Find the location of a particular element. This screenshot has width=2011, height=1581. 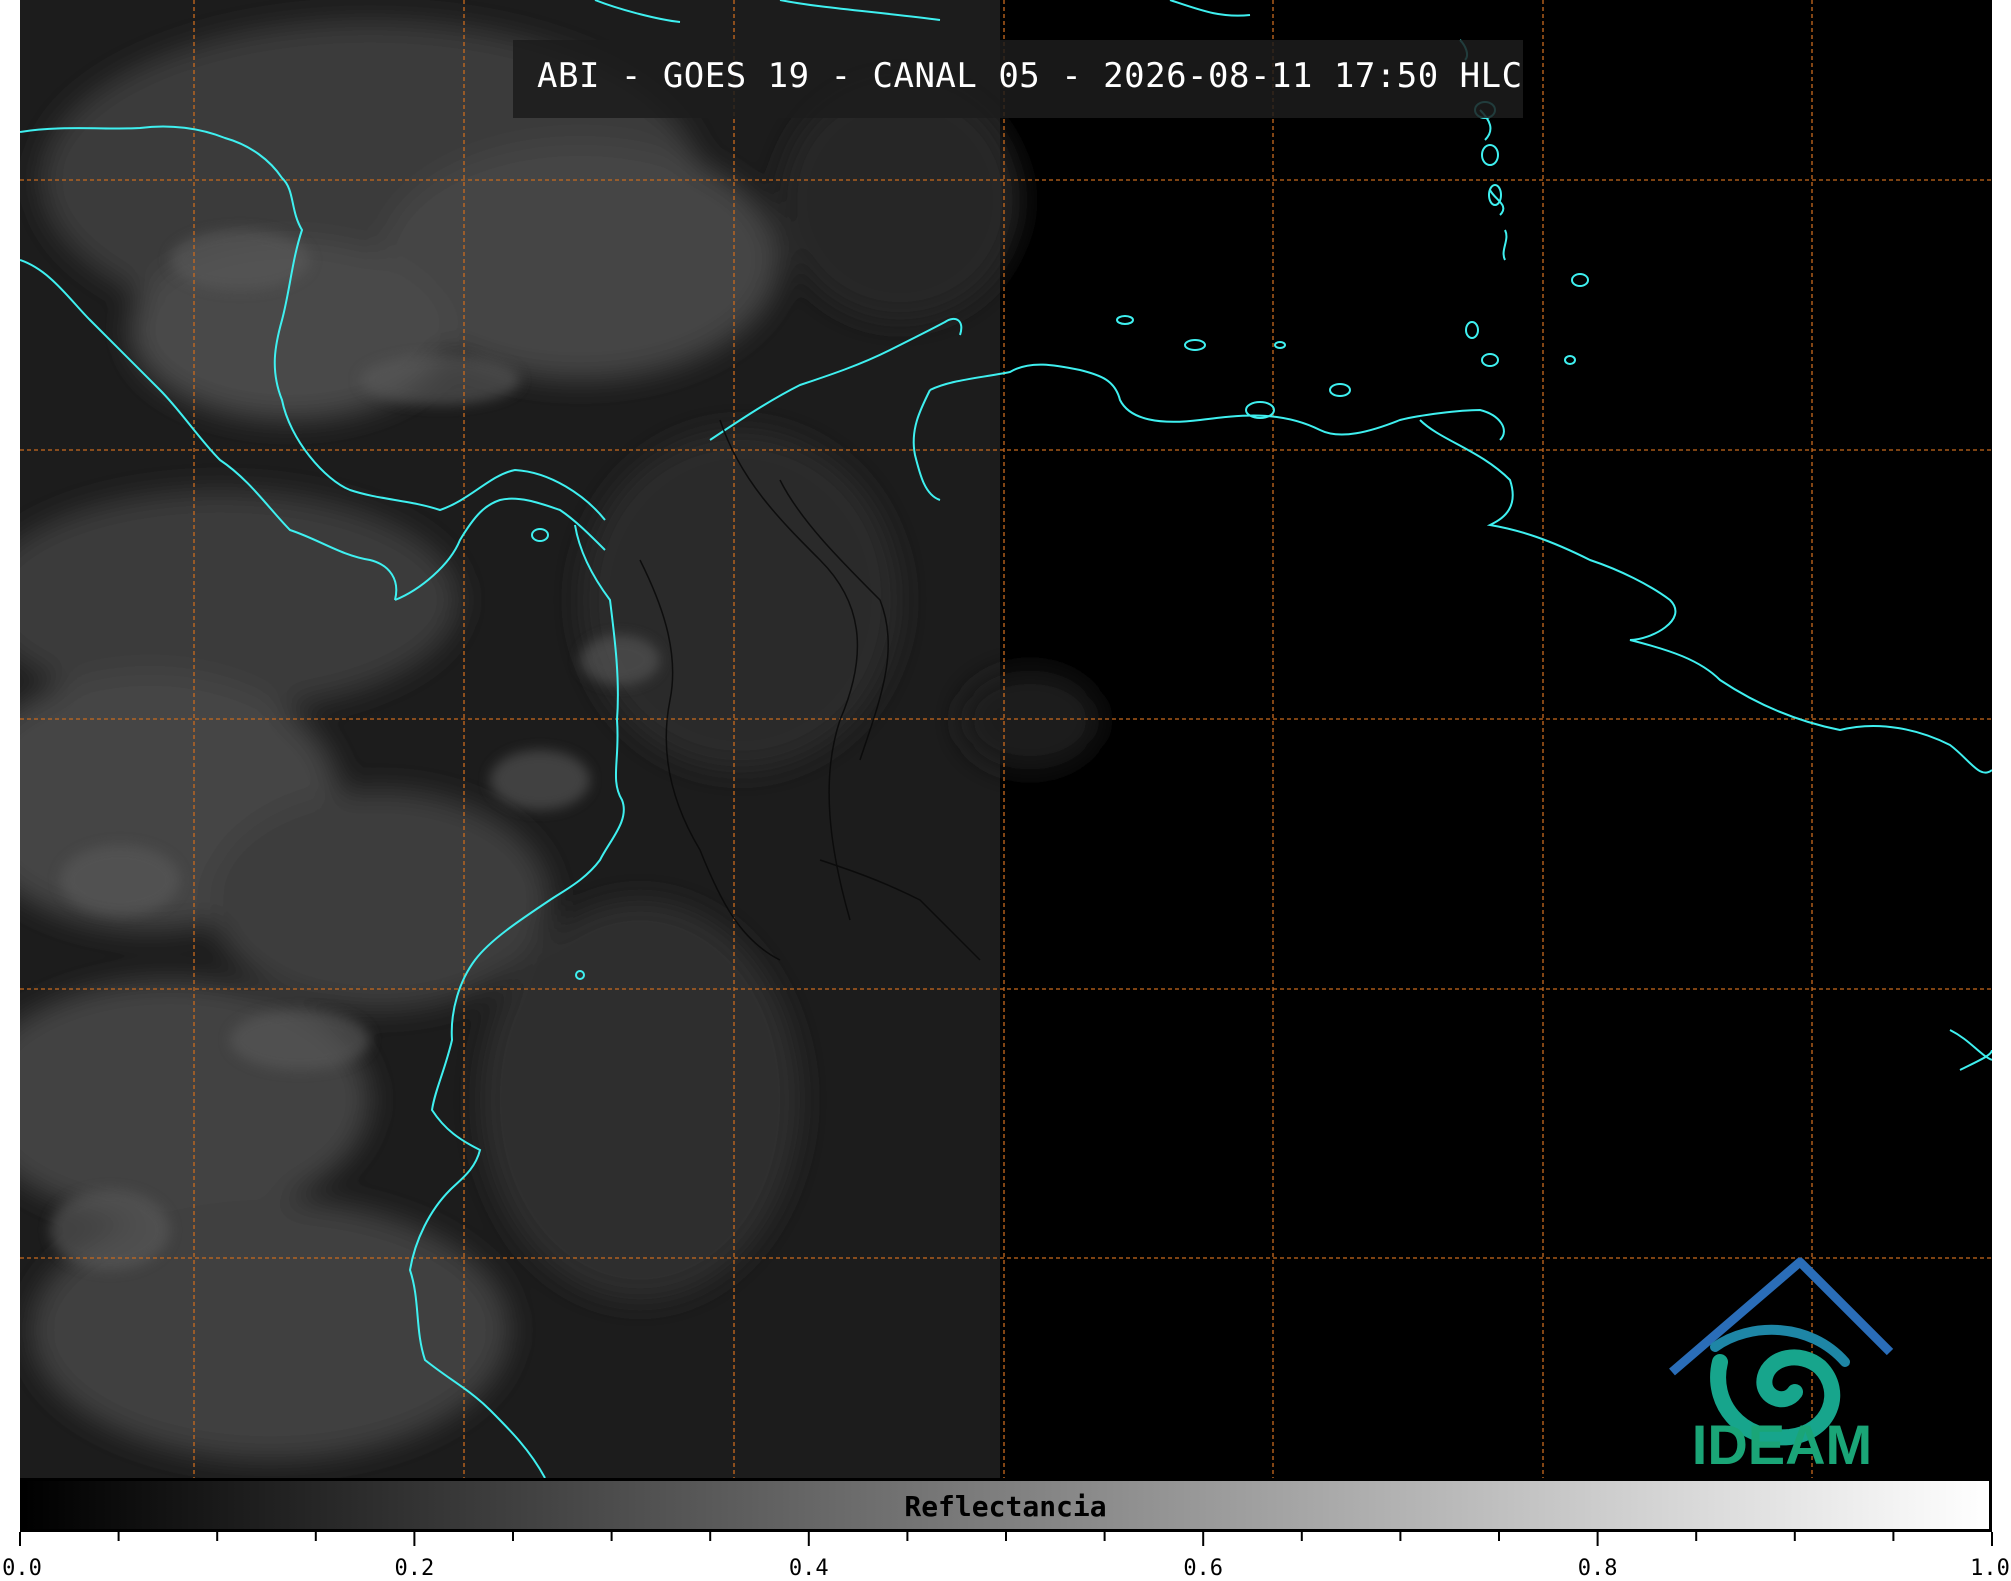

ideam-logo-text: IDEAM is located at coordinates (1782, 1444).